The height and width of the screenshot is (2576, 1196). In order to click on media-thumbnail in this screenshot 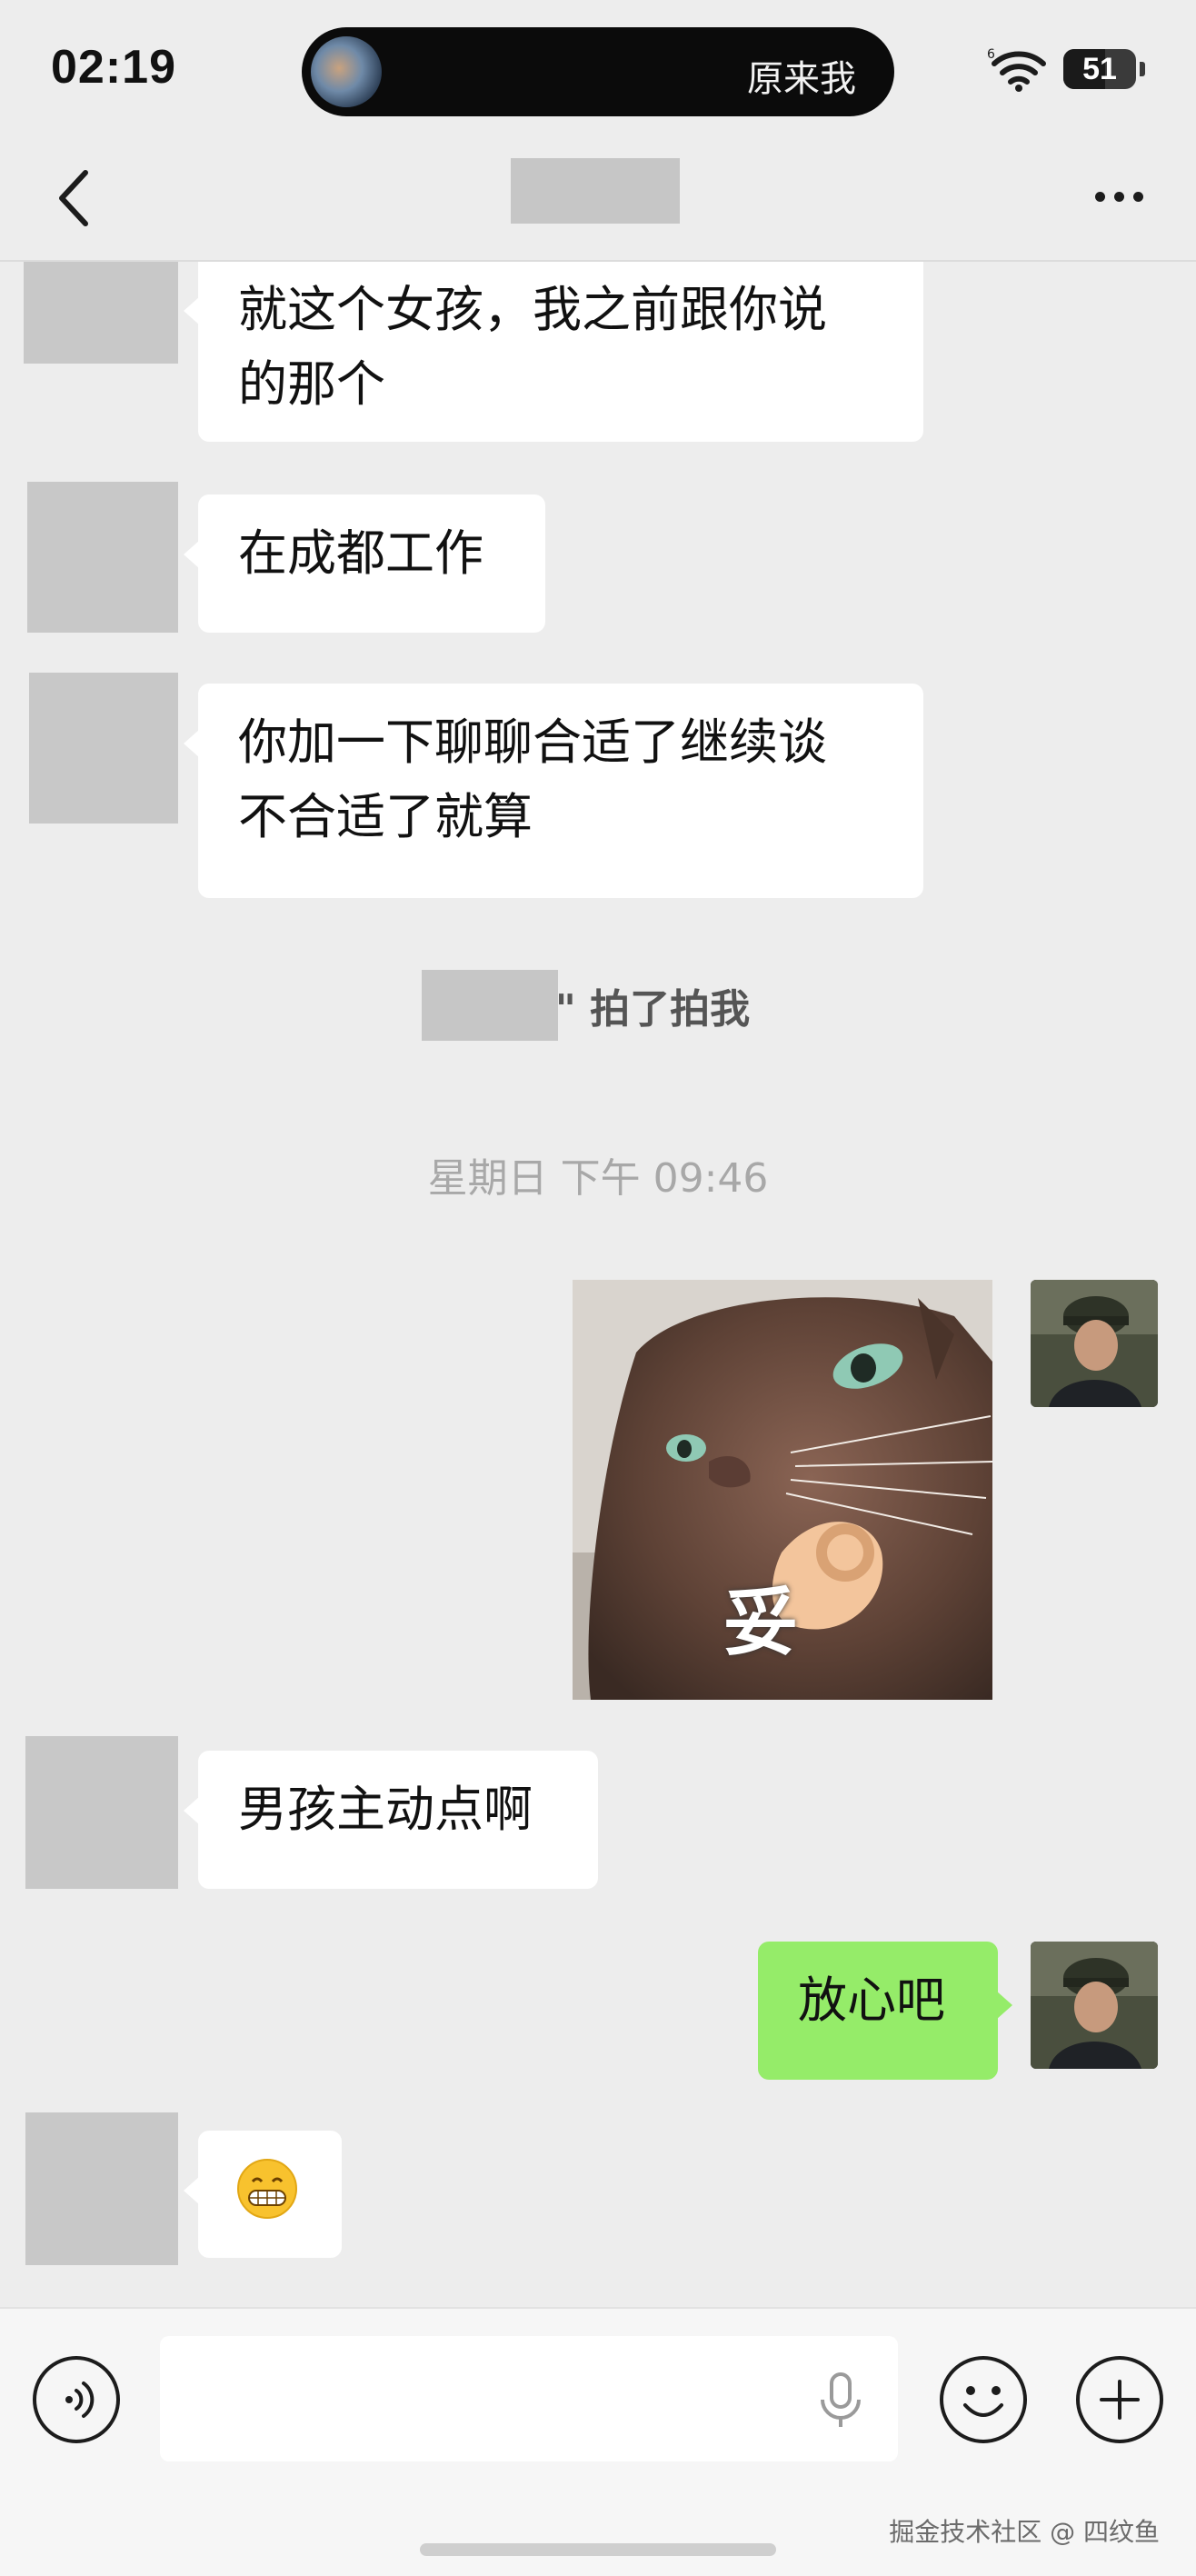, I will do `click(346, 72)`.